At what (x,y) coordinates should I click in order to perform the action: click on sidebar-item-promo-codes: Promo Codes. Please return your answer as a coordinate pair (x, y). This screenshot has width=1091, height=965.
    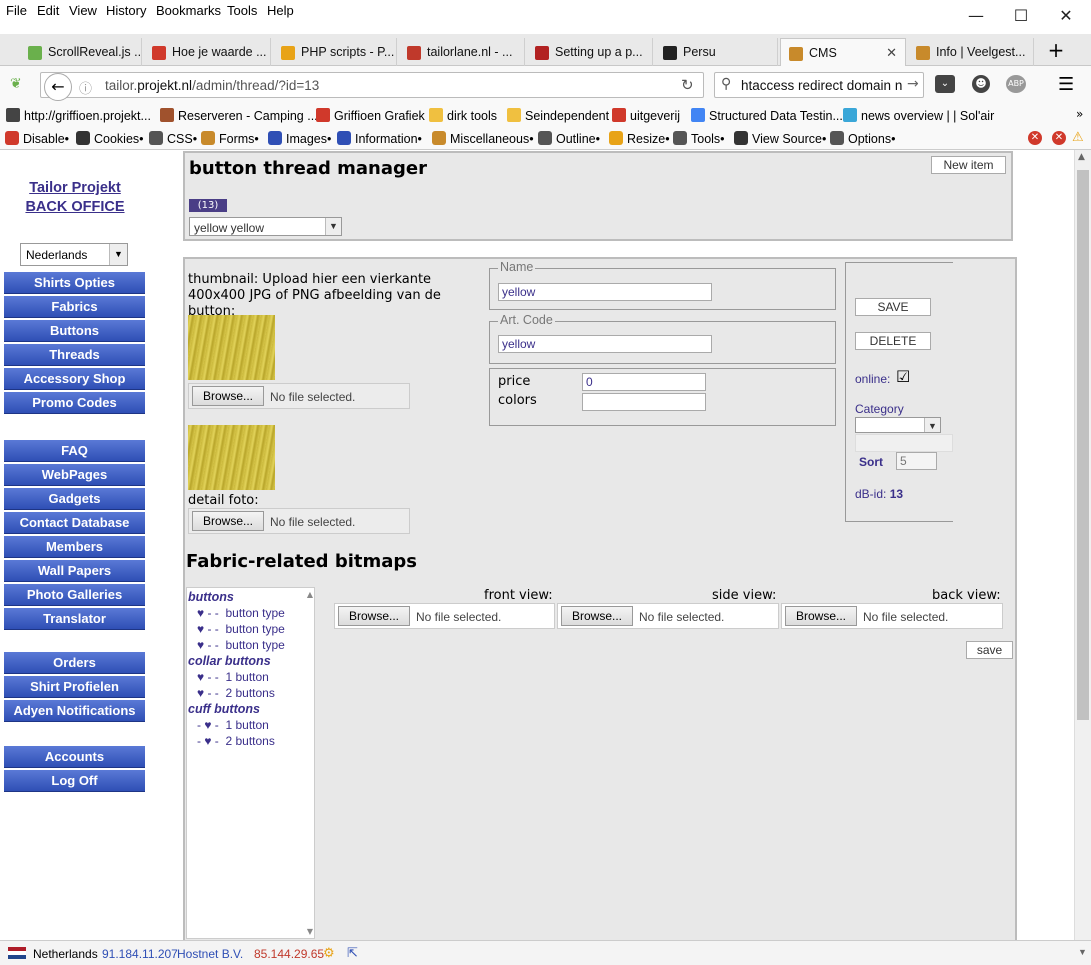
    Looking at the image, I should click on (74, 403).